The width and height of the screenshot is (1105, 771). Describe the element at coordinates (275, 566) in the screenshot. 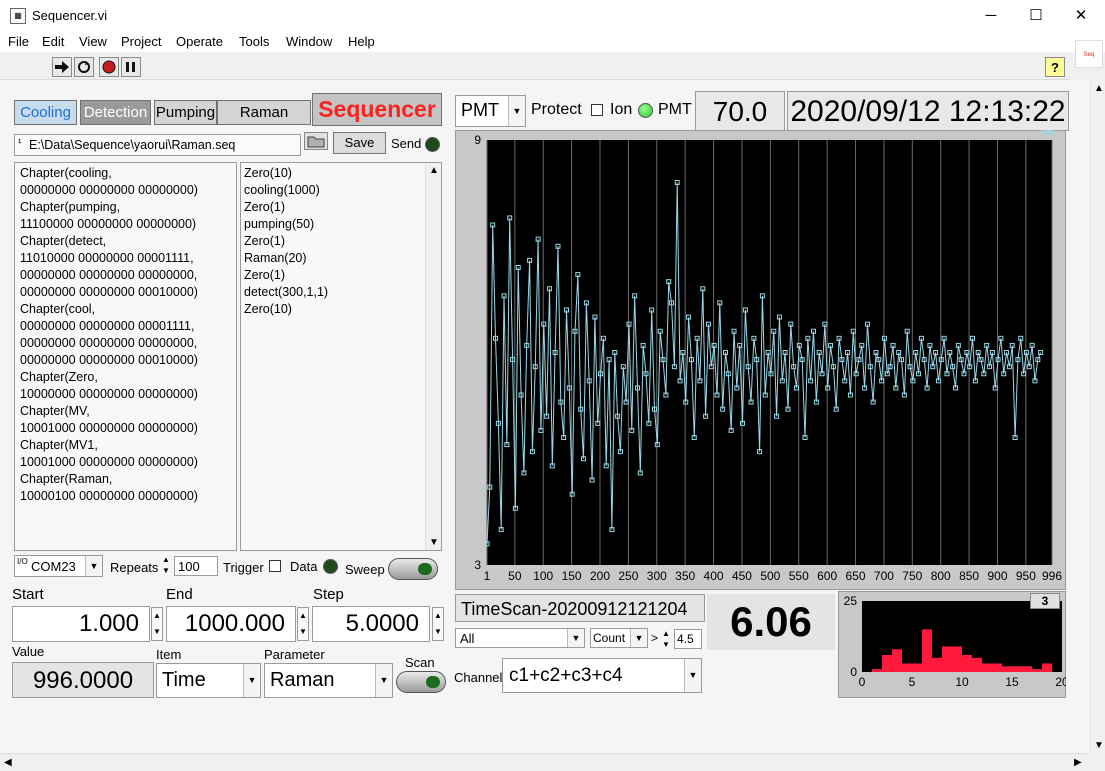

I see `trigger-checkbox` at that location.